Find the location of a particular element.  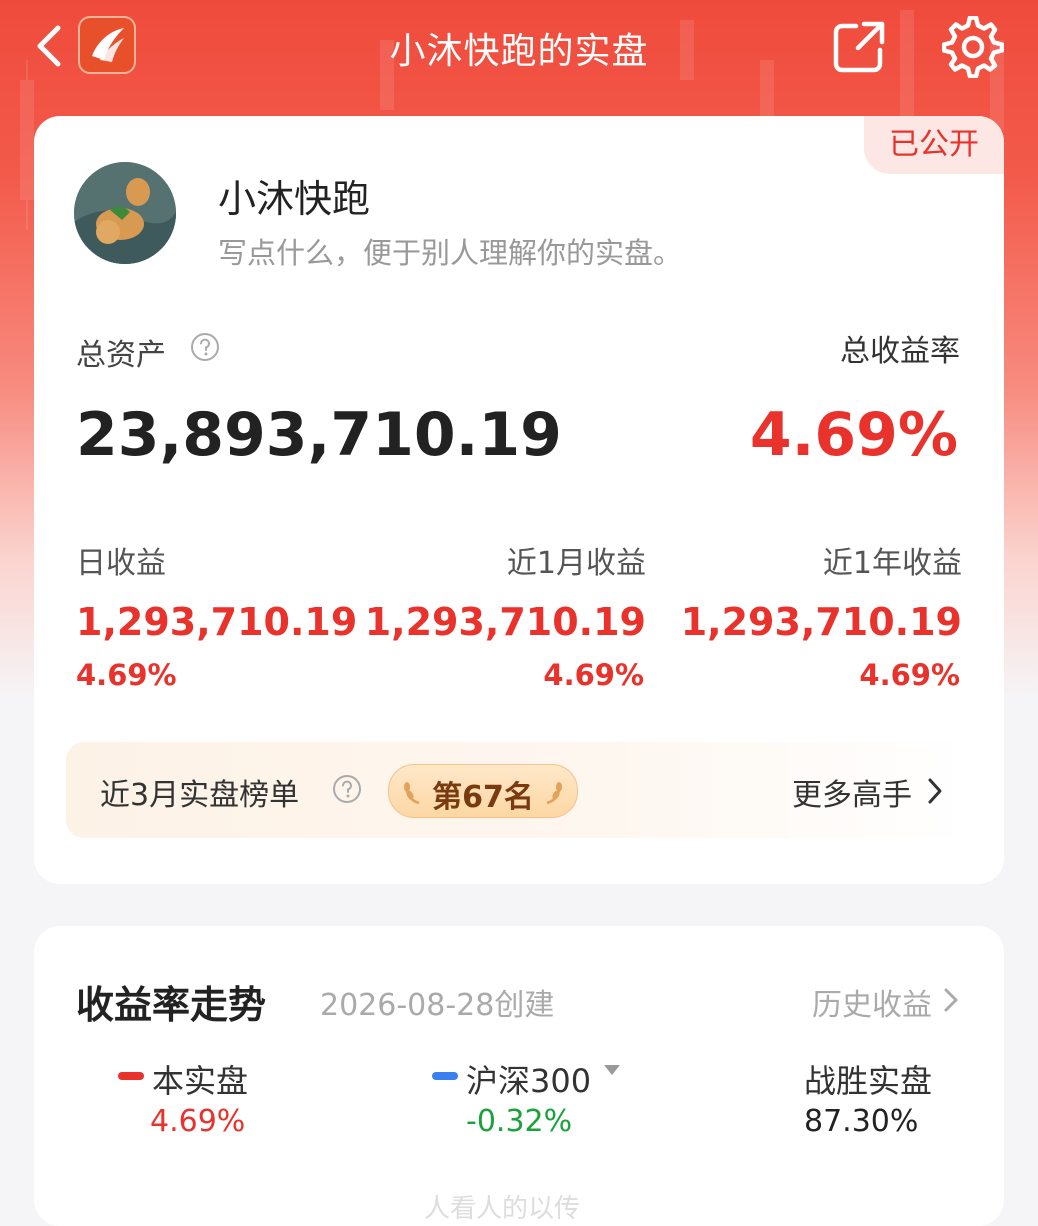

share-icon is located at coordinates (859, 47).